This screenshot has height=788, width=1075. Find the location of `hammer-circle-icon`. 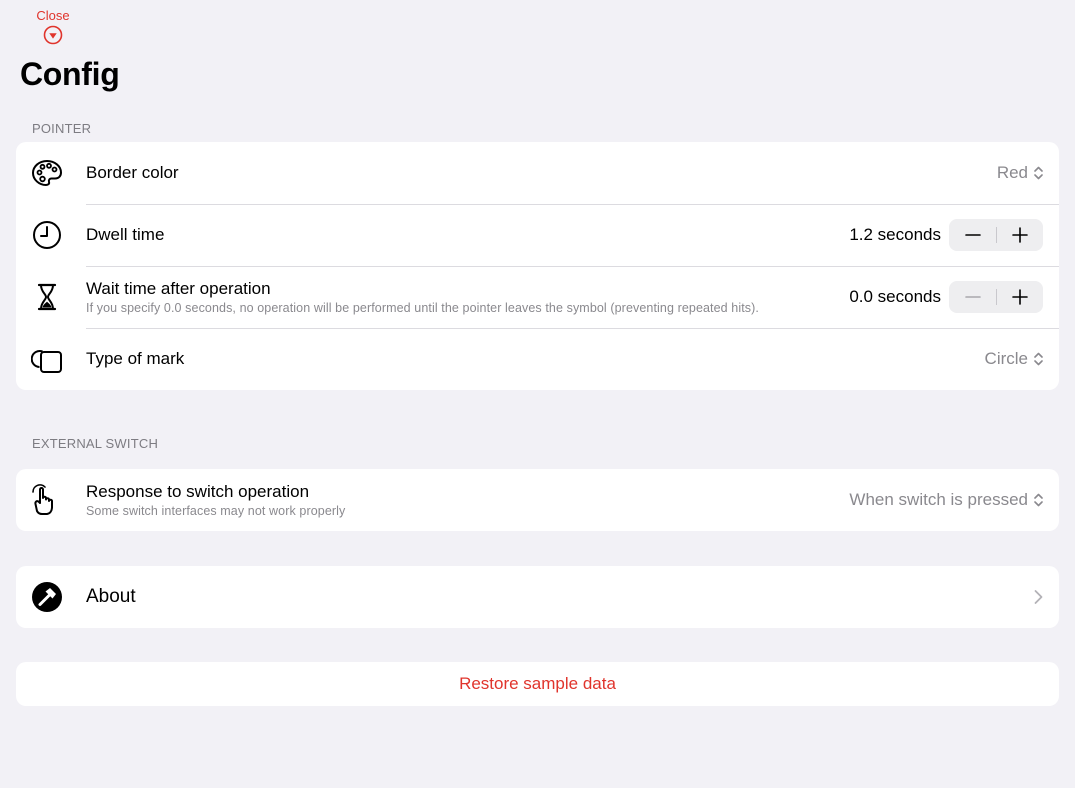

hammer-circle-icon is located at coordinates (47, 597).